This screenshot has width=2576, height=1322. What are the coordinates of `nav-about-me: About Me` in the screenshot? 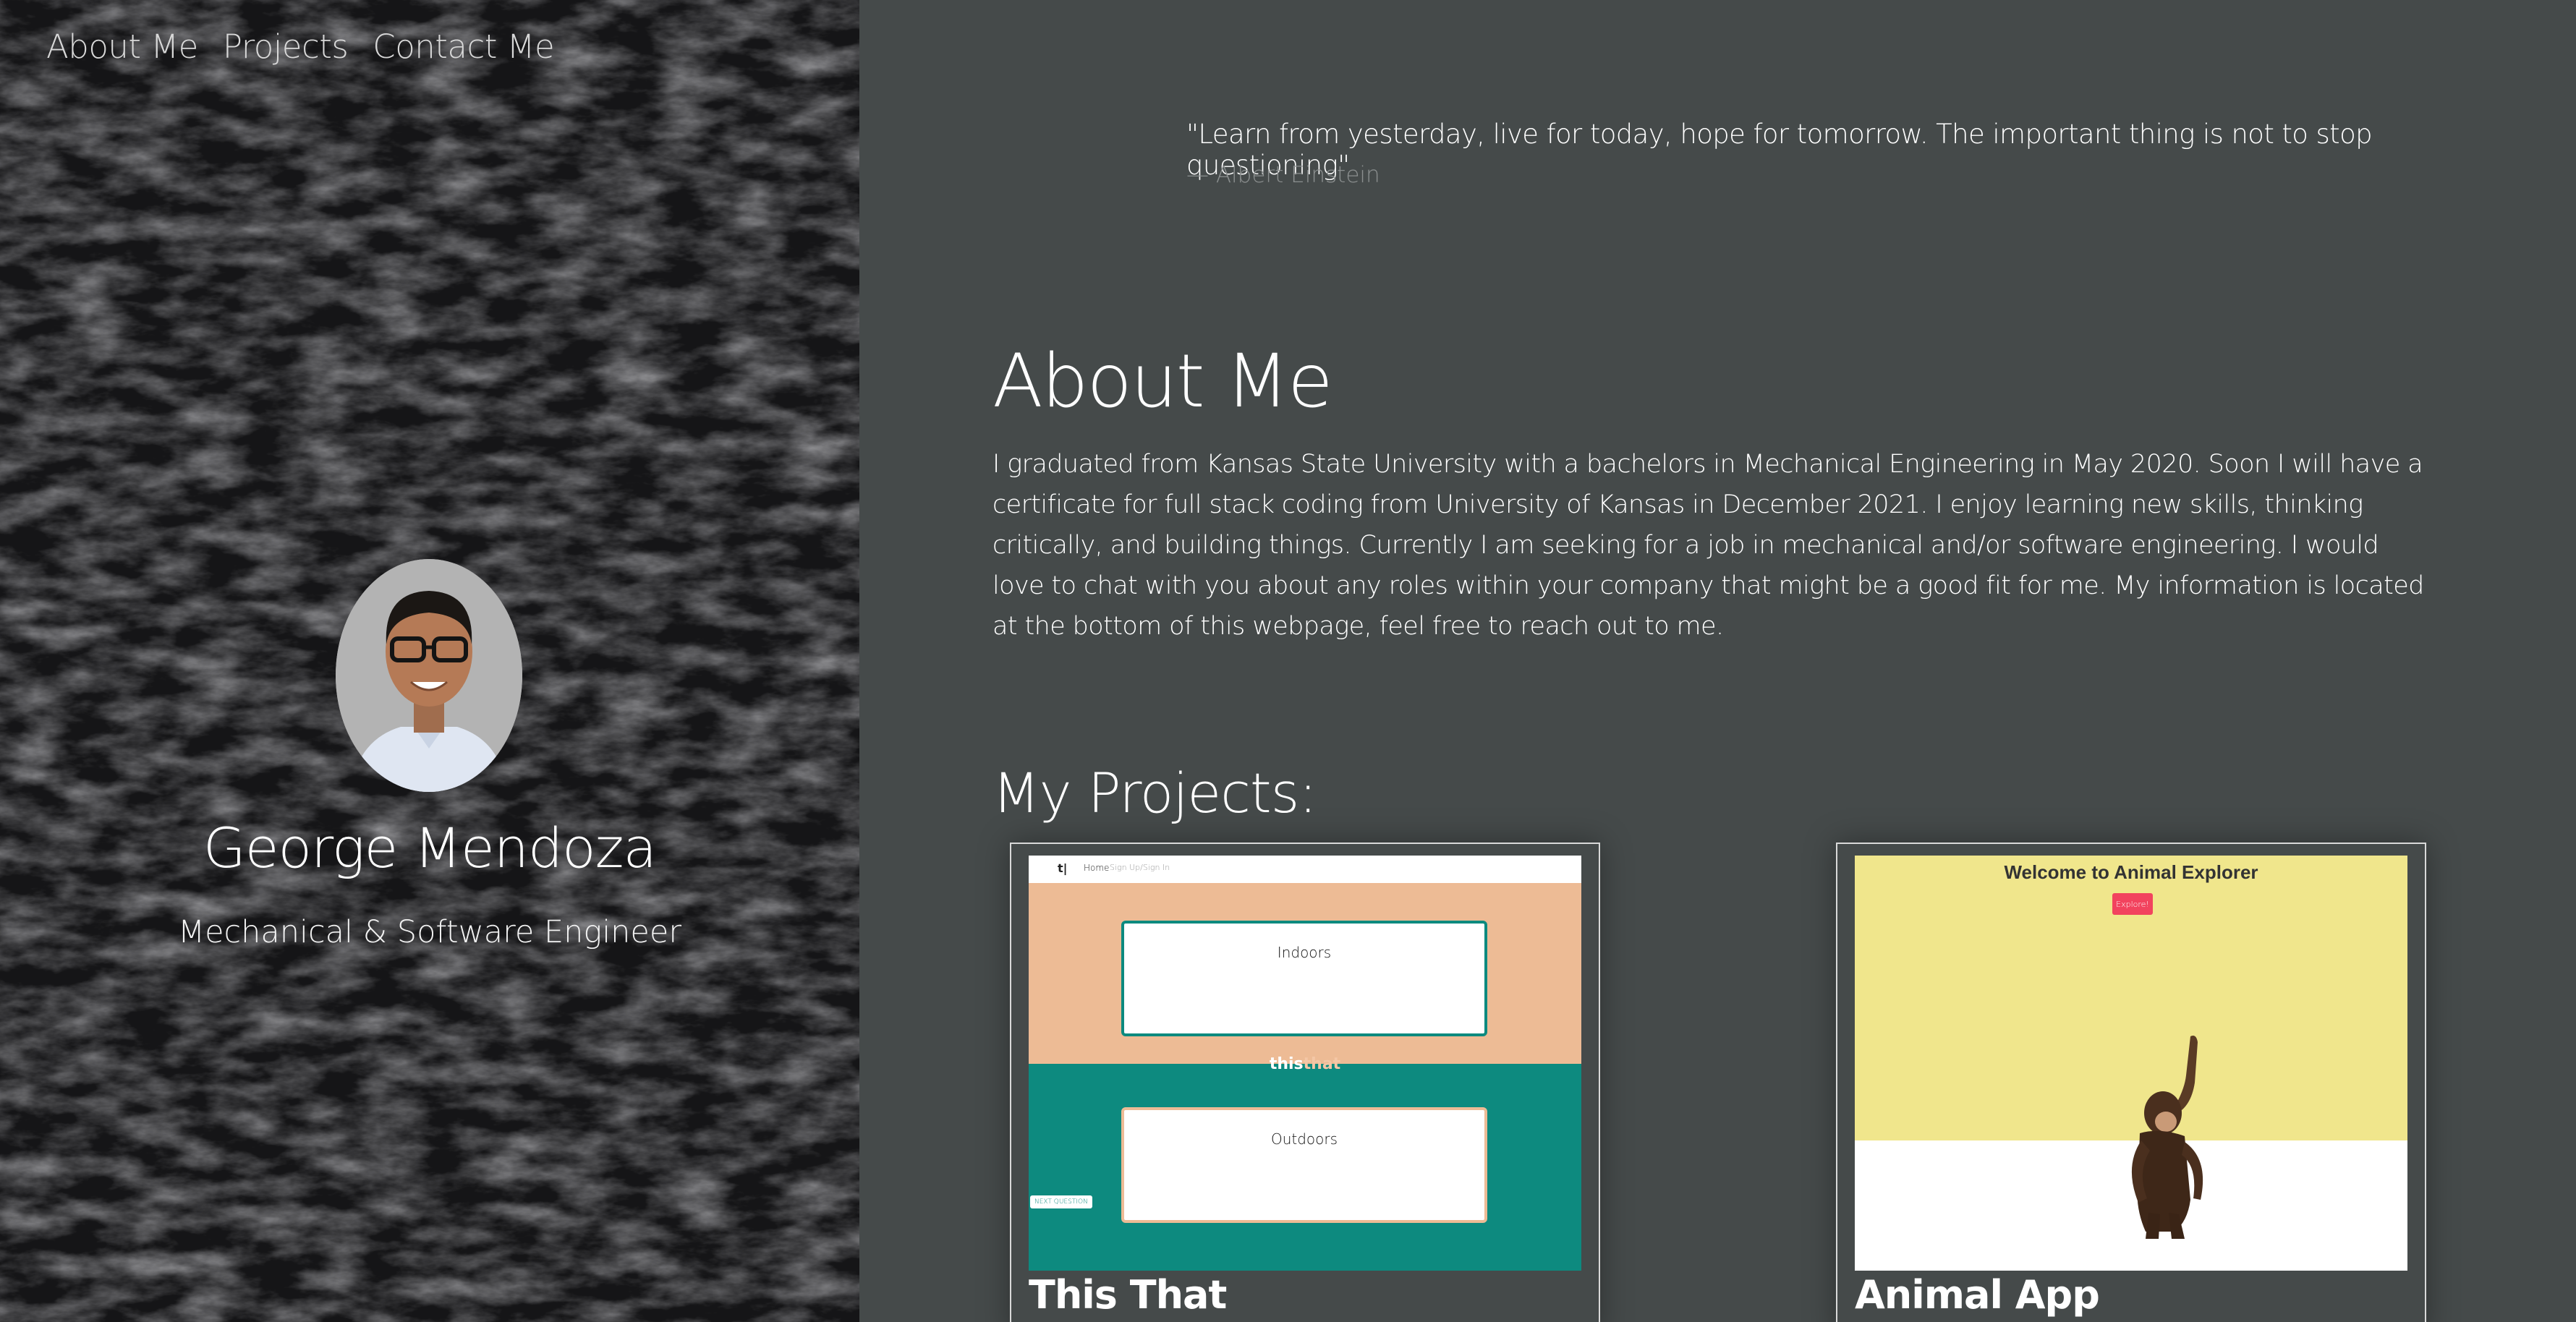 It's located at (122, 46).